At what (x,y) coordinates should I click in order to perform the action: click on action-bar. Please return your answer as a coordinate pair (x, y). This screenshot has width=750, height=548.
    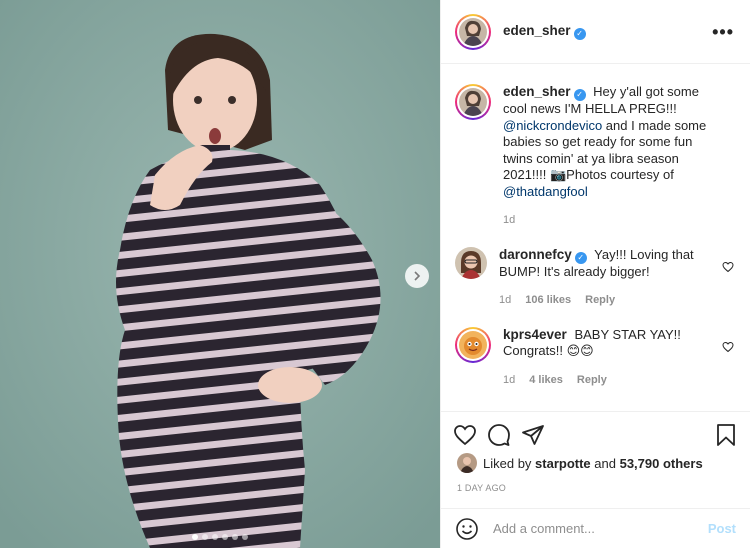
    Looking at the image, I should click on (595, 435).